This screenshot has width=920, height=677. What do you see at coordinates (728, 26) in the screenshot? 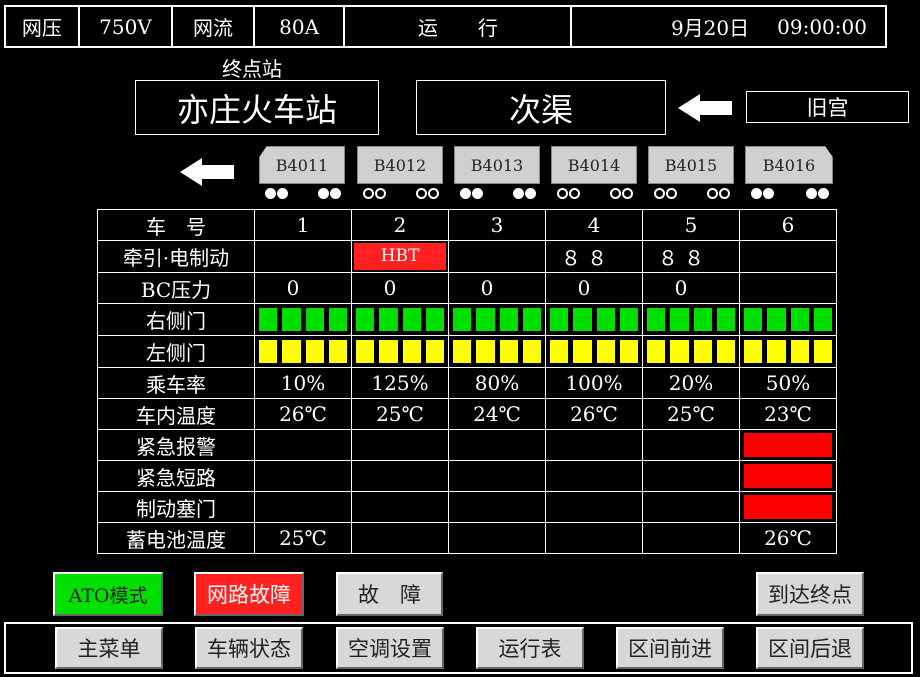
I see `datetime: 9月20日 09:00:00` at bounding box center [728, 26].